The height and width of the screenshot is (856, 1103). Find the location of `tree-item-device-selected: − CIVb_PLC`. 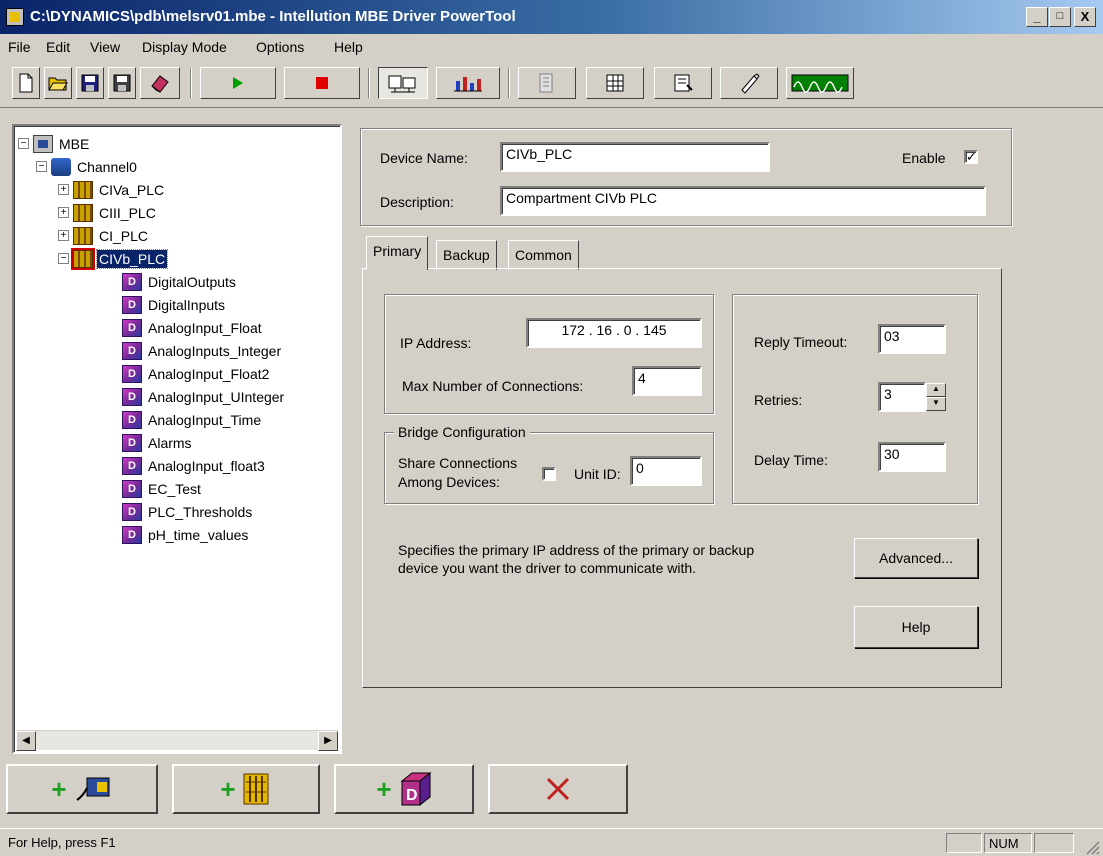

tree-item-device-selected: − CIVb_PLC is located at coordinates (152, 258).